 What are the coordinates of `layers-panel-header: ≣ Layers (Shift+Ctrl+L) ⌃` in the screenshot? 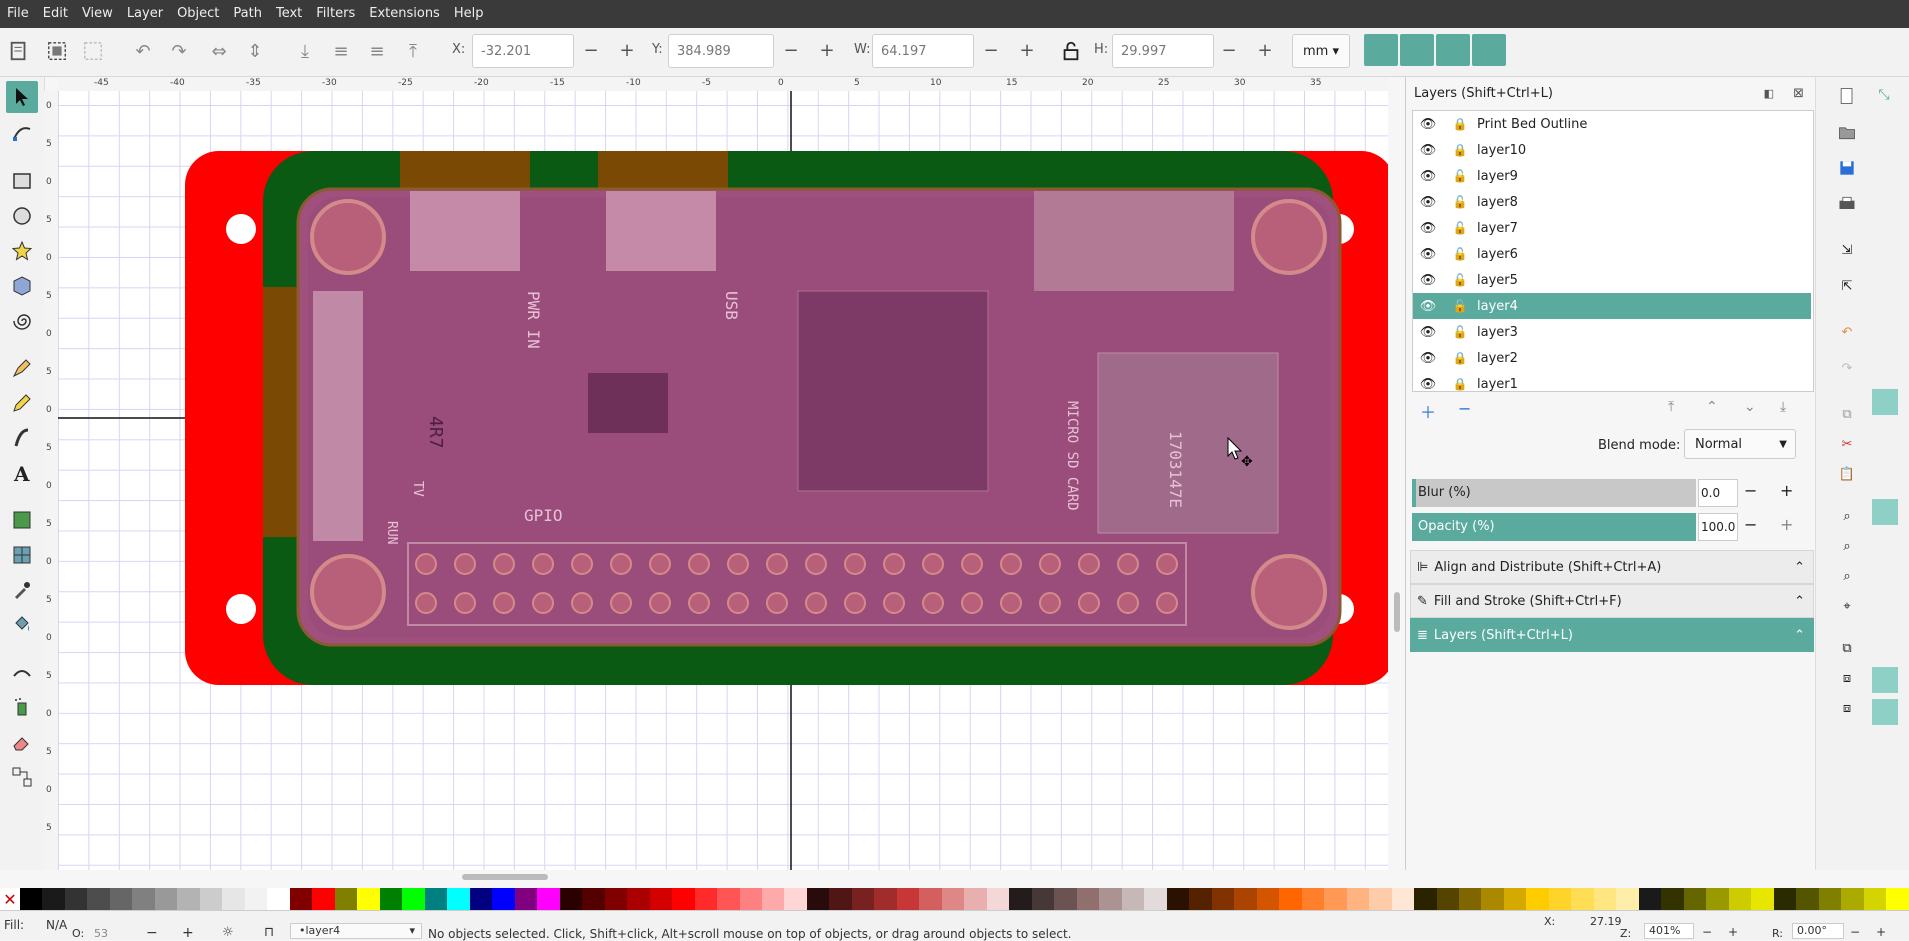 It's located at (1612, 635).